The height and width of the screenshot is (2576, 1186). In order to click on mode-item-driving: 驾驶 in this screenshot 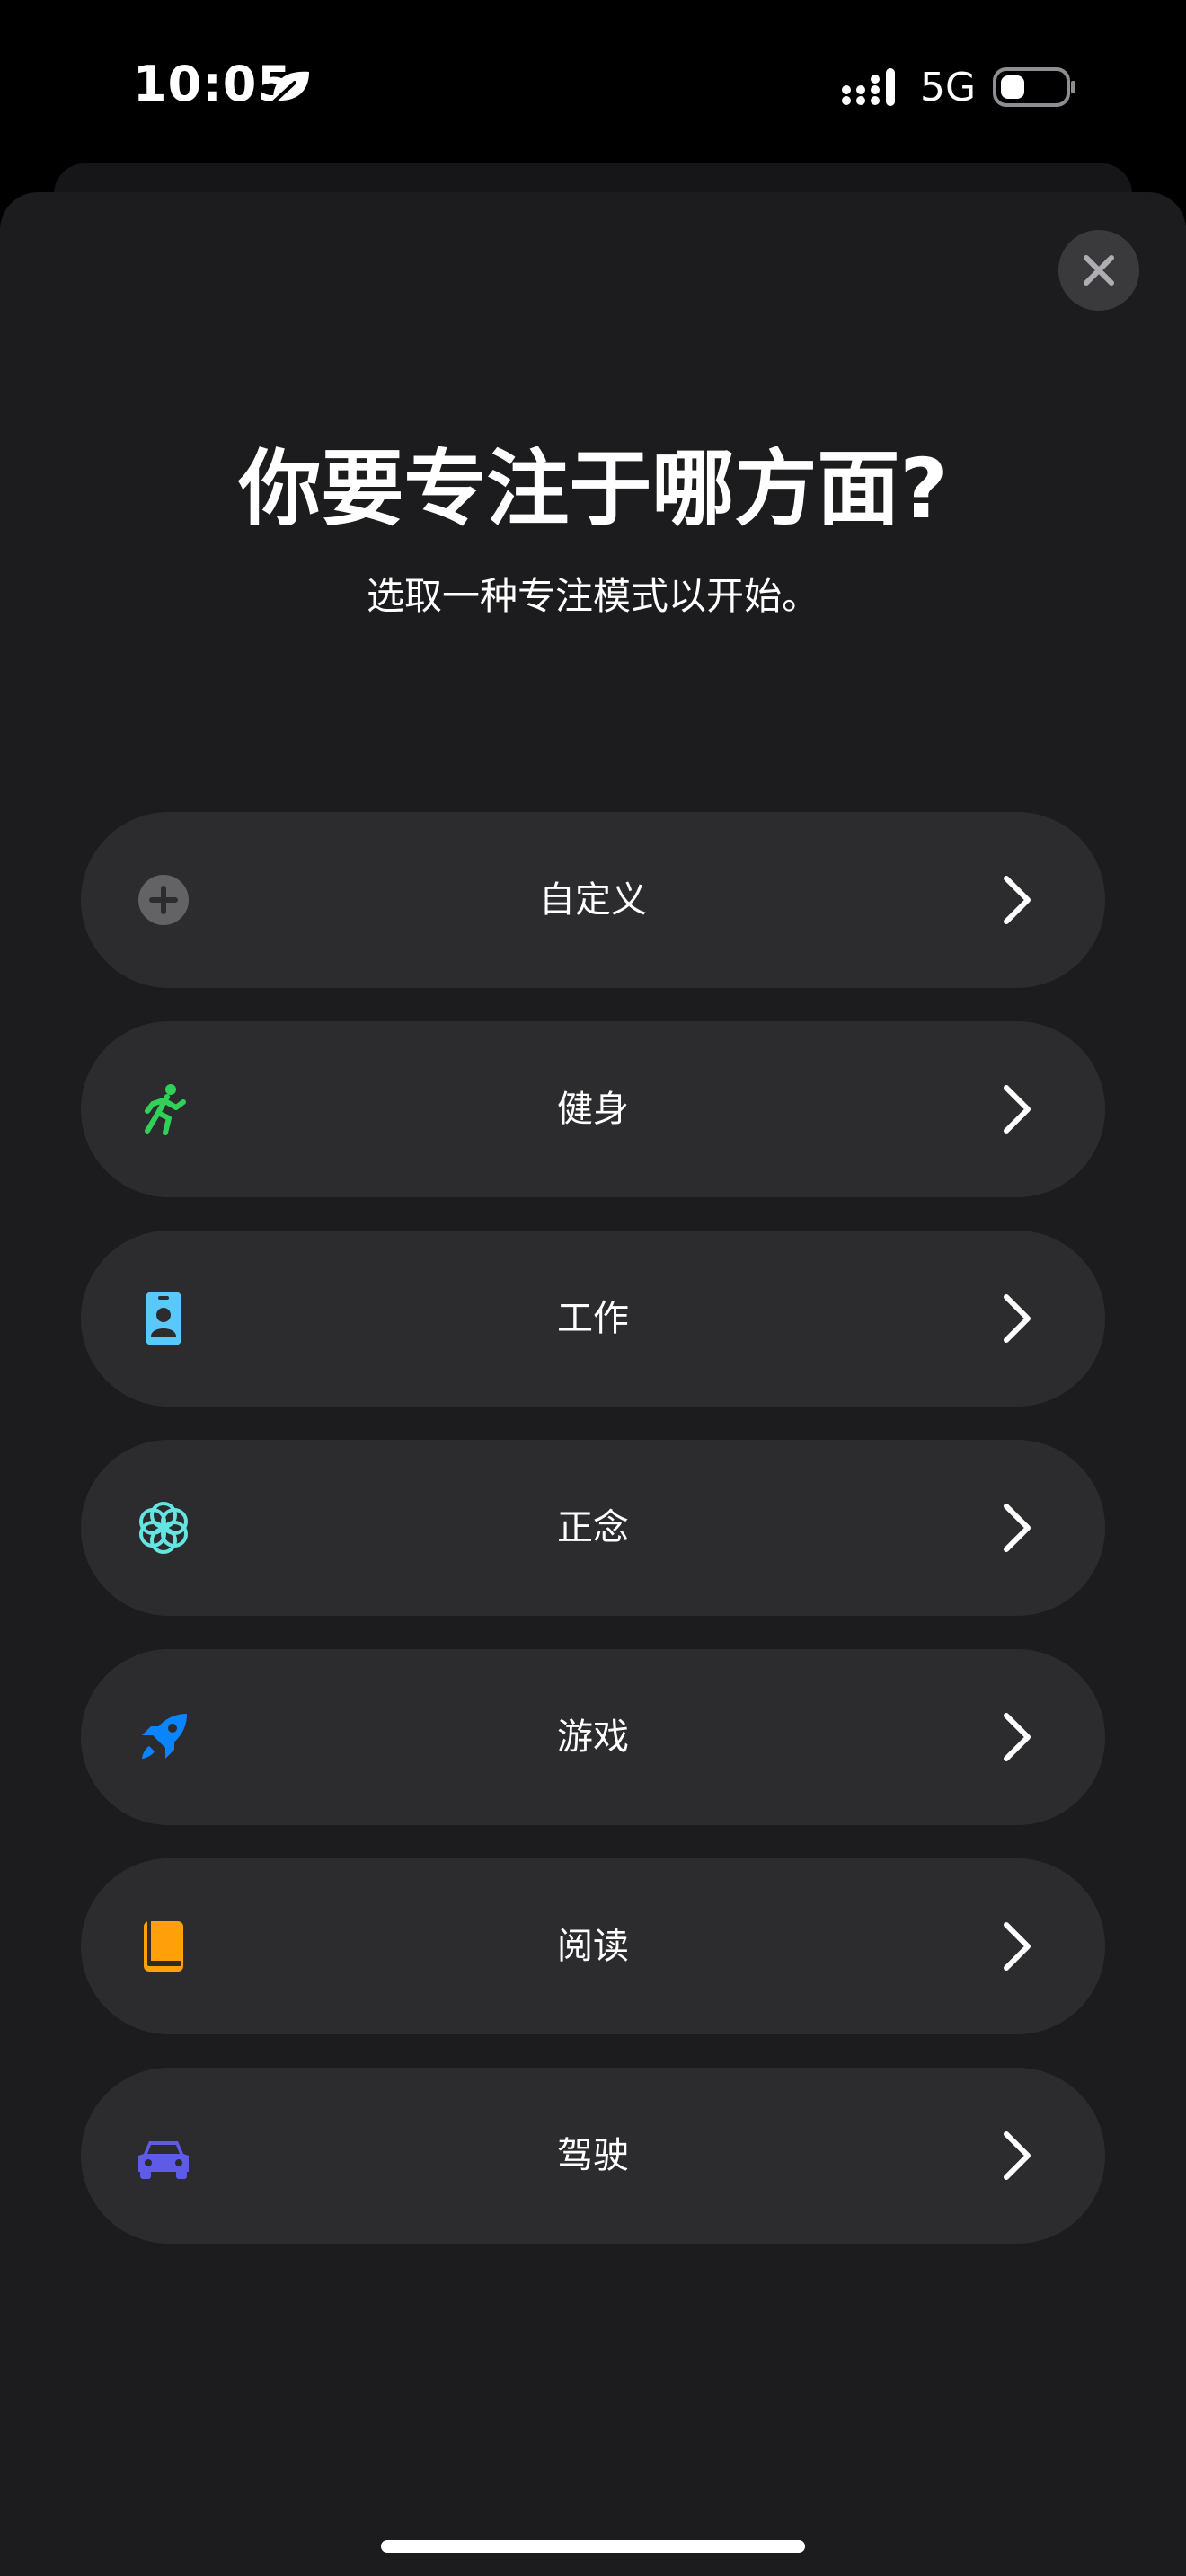, I will do `click(593, 2156)`.